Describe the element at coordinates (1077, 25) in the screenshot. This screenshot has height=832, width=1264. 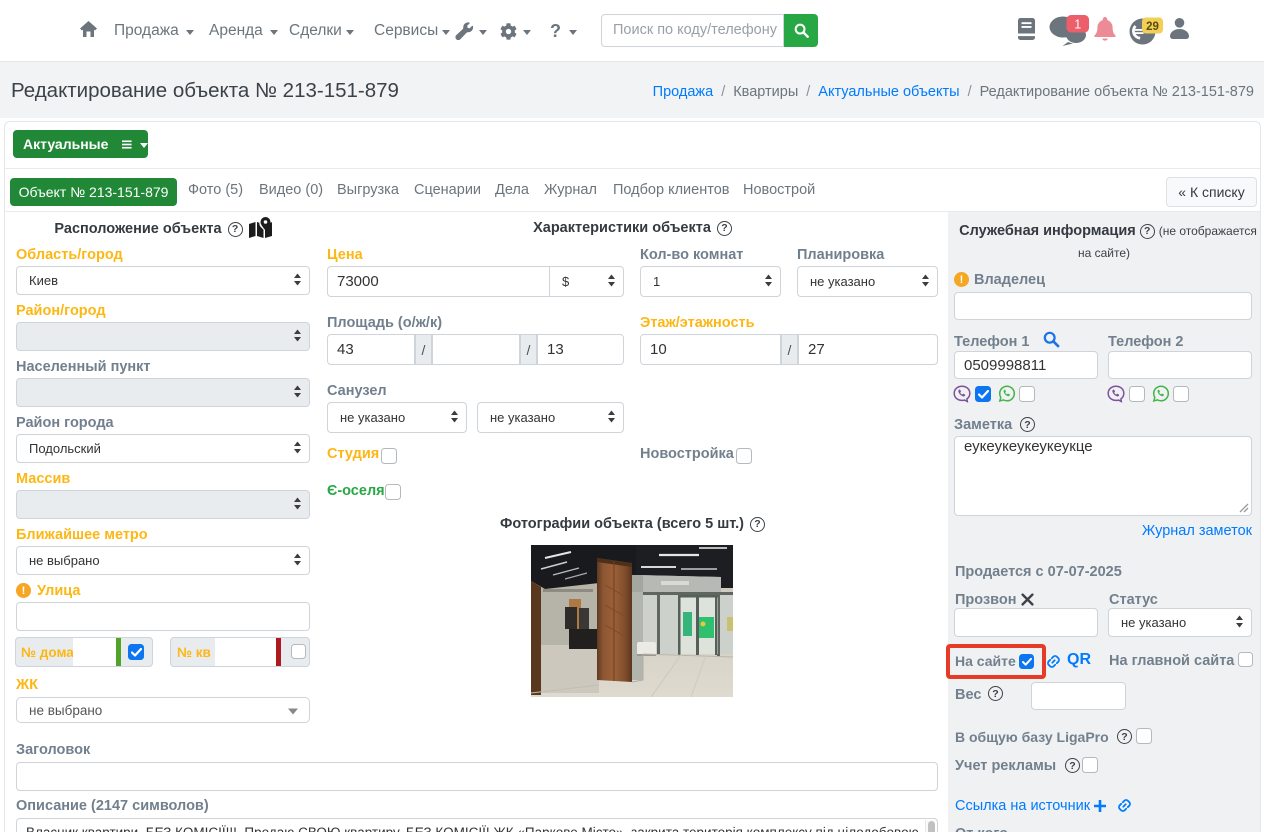
I see `svg-text: 1` at that location.